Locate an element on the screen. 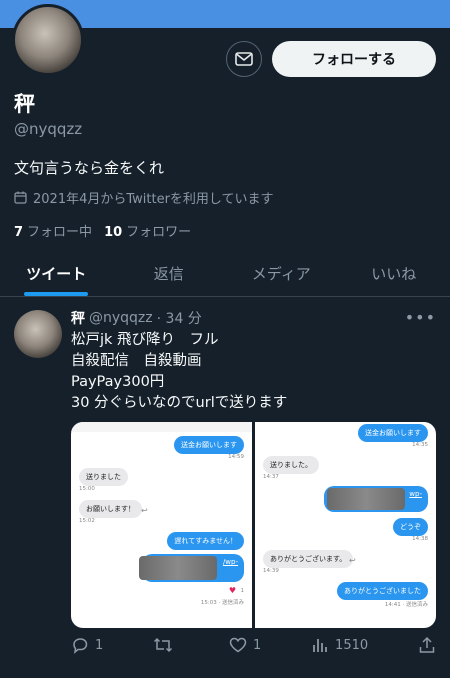 The width and height of the screenshot is (450, 678). chat-time: 14:38 is located at coordinates (420, 539).